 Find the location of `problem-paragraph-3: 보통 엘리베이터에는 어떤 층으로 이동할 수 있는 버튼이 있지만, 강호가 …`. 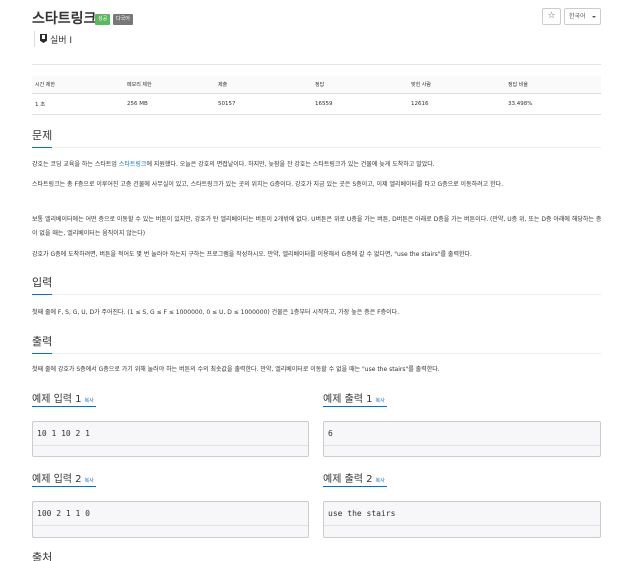

problem-paragraph-3: 보통 엘리베이터에는 어떤 층으로 이동할 수 있는 버튼이 있지만, 강호가 … is located at coordinates (317, 226).